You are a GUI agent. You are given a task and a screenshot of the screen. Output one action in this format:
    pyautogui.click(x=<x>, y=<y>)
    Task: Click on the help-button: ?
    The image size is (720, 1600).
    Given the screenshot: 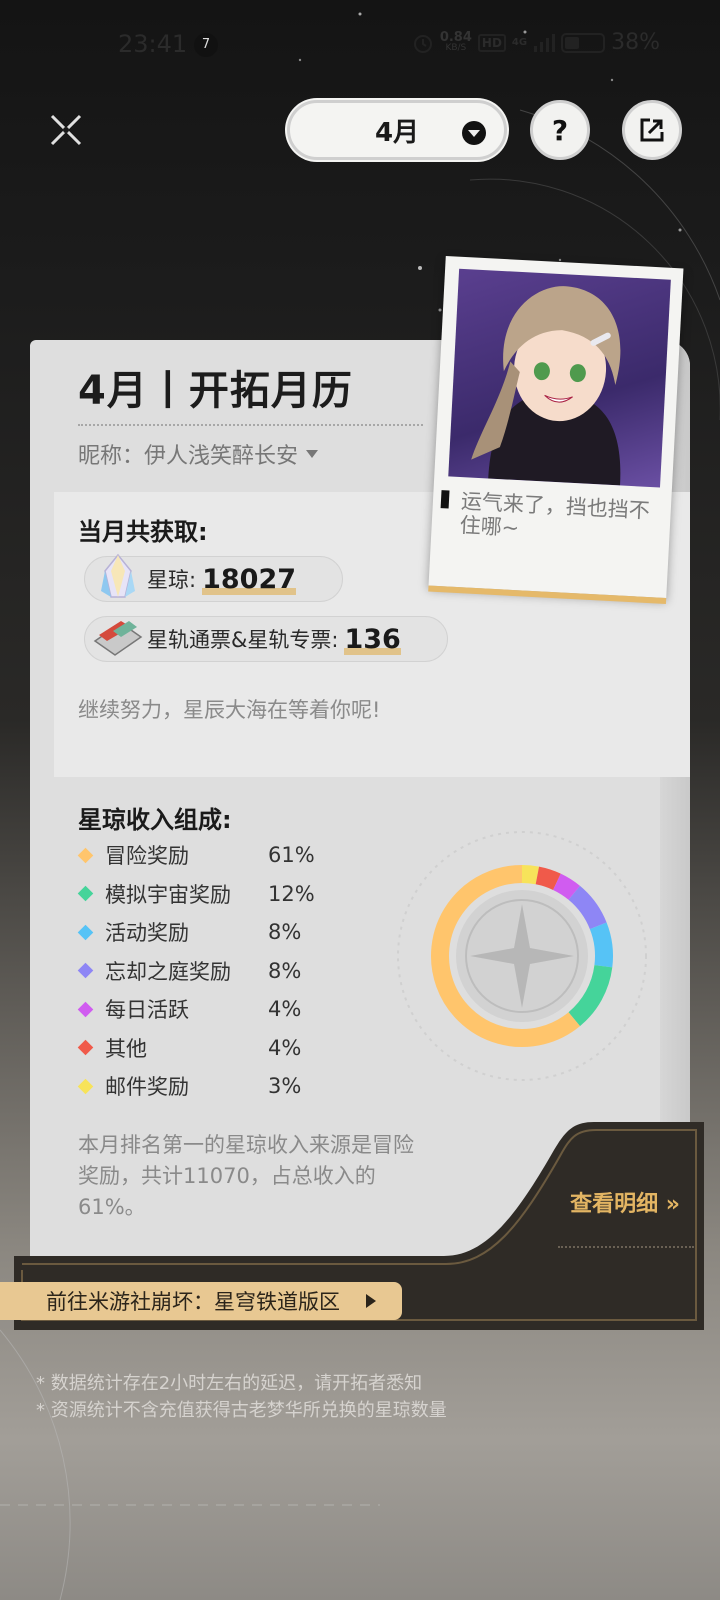 What is the action you would take?
    pyautogui.click(x=560, y=130)
    